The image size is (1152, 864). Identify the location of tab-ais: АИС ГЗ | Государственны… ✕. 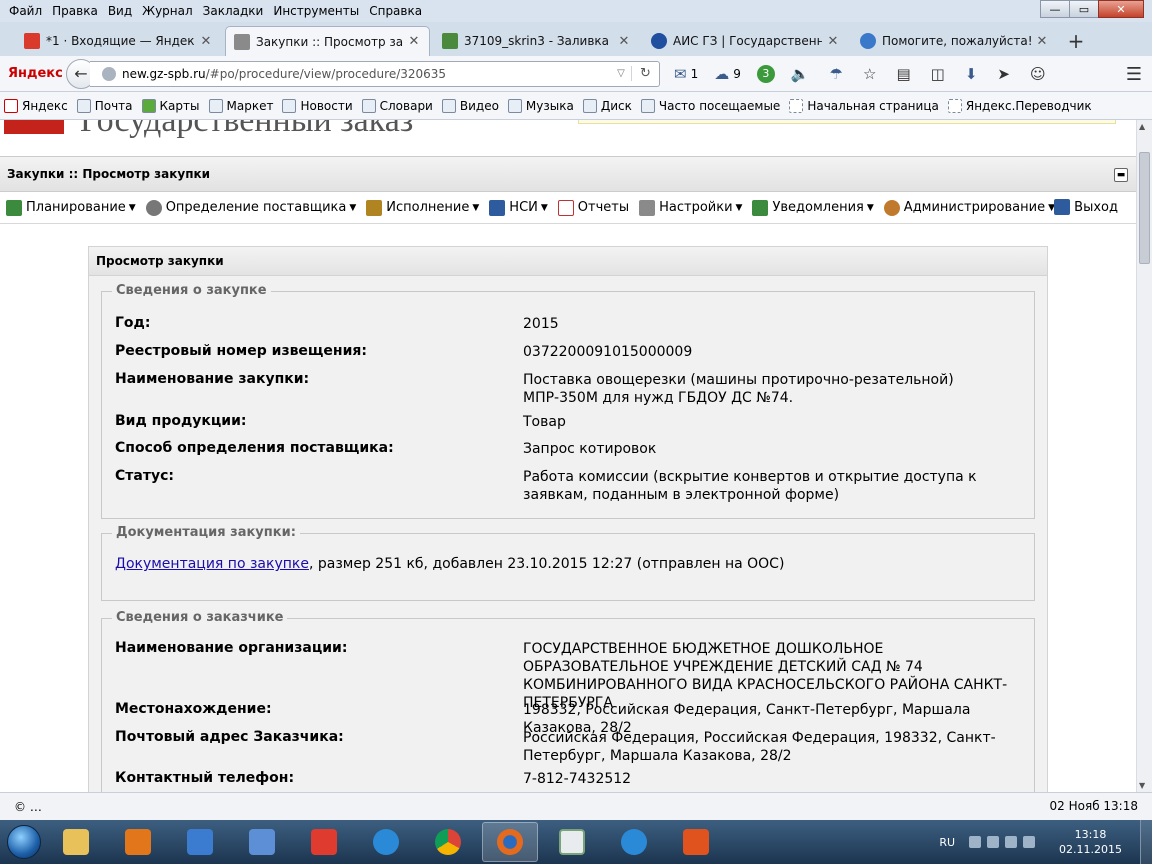
(745, 41).